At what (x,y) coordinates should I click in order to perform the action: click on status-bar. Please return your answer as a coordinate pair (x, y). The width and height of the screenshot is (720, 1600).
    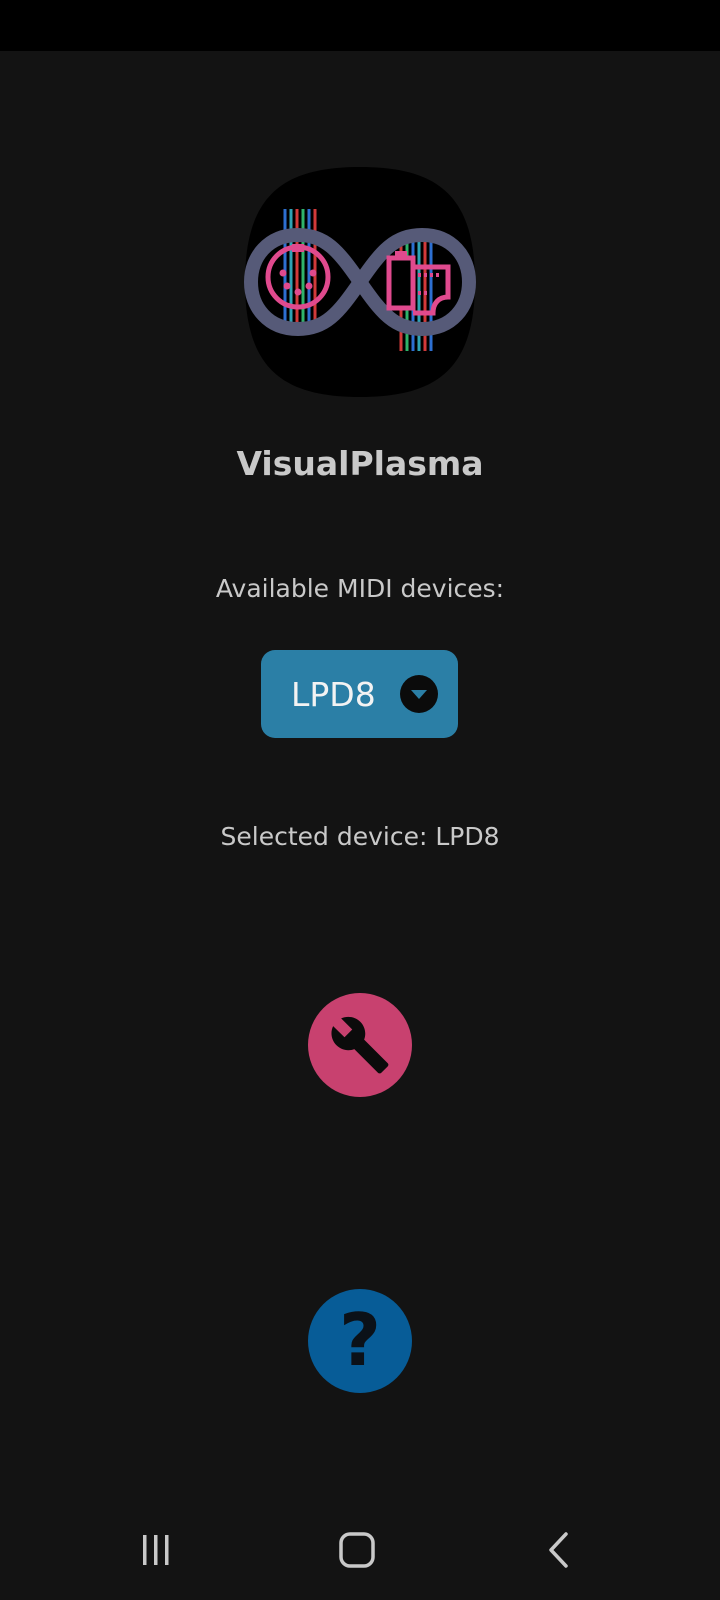
    Looking at the image, I should click on (360, 25).